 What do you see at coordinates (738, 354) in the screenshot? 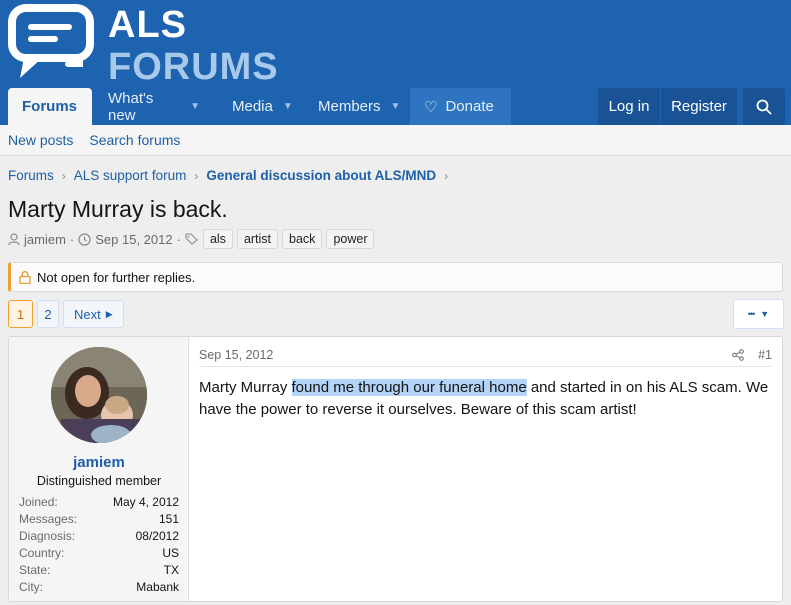
I see `share-icon` at bounding box center [738, 354].